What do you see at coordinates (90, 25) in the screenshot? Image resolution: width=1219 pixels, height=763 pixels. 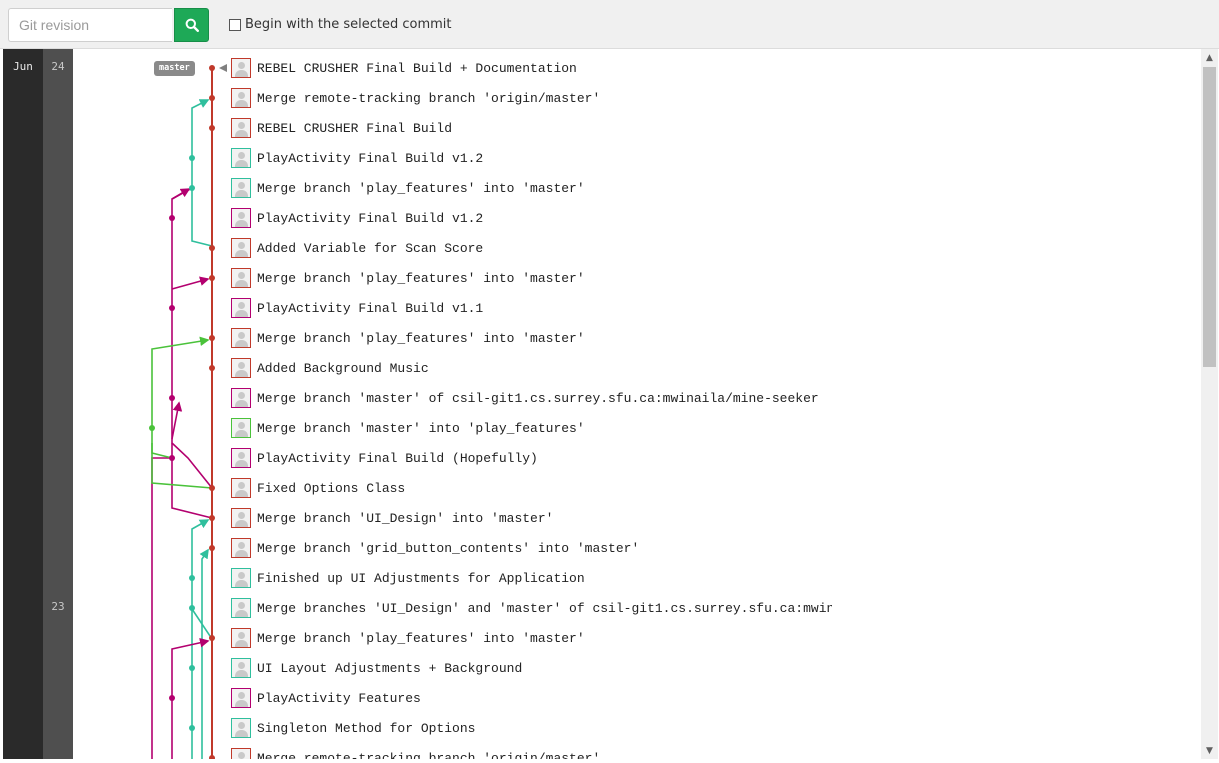 I see `git-revision-input` at bounding box center [90, 25].